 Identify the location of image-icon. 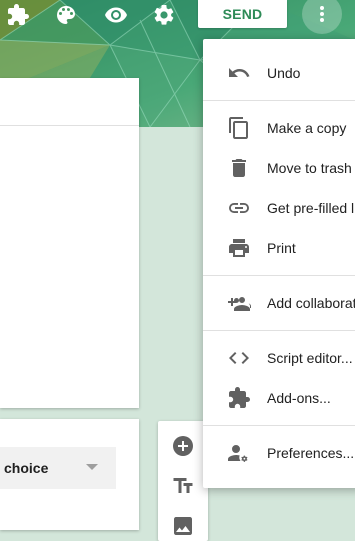
(183, 526).